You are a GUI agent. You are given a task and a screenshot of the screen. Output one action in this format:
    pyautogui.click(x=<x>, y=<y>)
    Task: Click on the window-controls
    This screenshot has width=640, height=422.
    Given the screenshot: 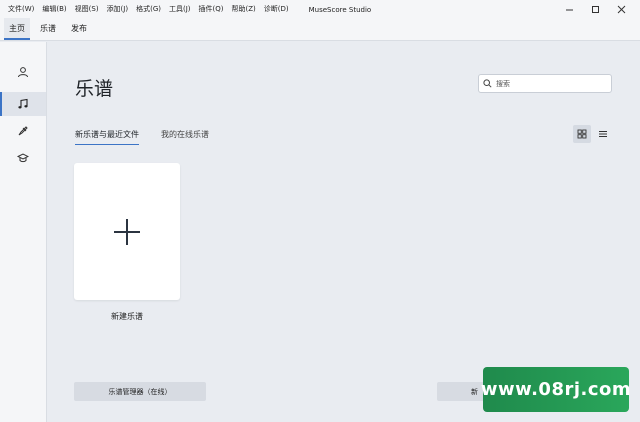 What is the action you would take?
    pyautogui.click(x=595, y=9)
    